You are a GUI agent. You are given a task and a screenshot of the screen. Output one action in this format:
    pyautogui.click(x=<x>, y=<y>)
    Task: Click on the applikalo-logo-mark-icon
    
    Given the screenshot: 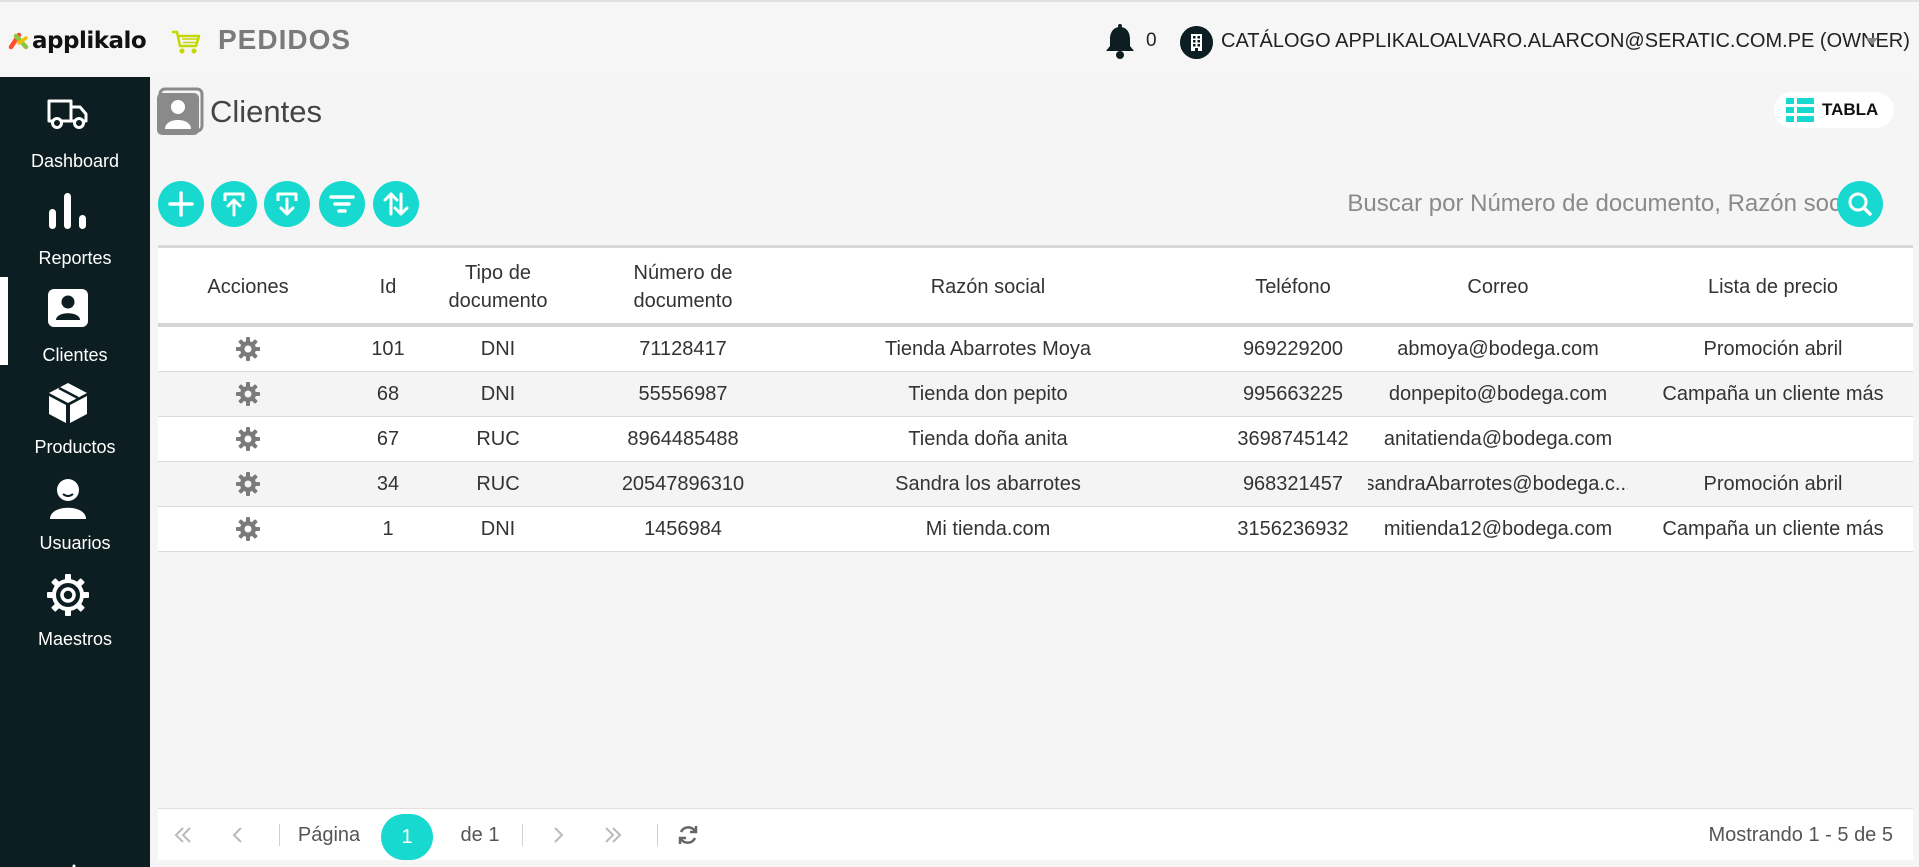 What is the action you would take?
    pyautogui.click(x=18, y=41)
    